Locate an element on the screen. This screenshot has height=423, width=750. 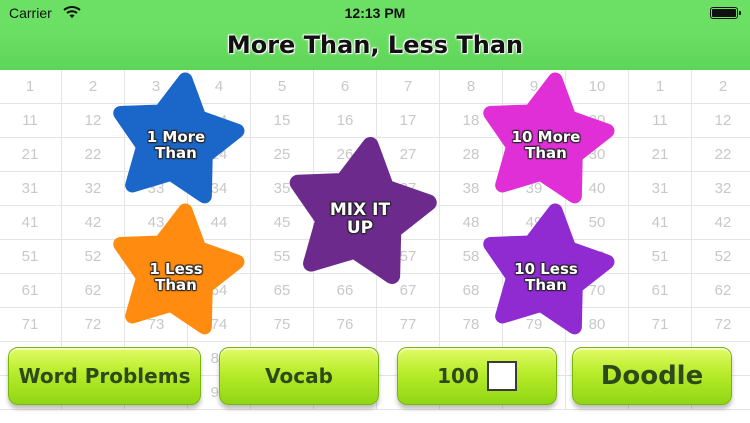
status-time: 12:13 PM is located at coordinates (375, 13).